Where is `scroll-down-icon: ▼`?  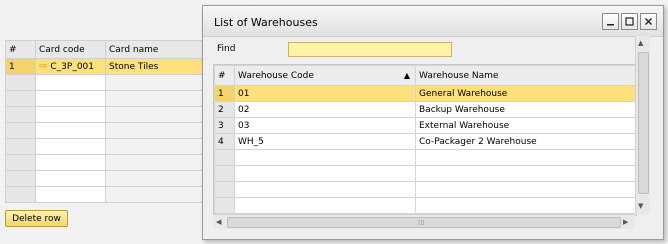
scroll-down-icon: ▼ is located at coordinates (640, 206).